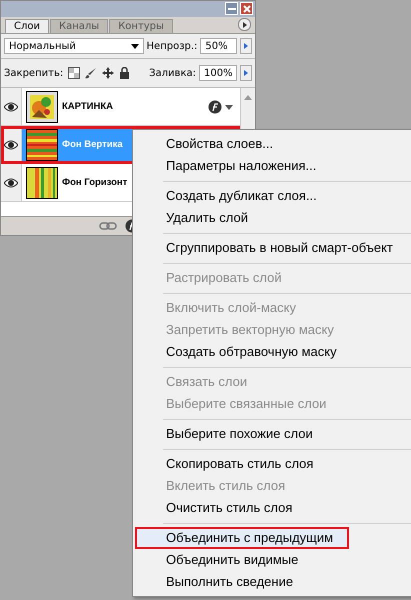 This screenshot has width=411, height=600. Describe the element at coordinates (273, 218) in the screenshot. I see `menu-item: Удалить слой` at that location.